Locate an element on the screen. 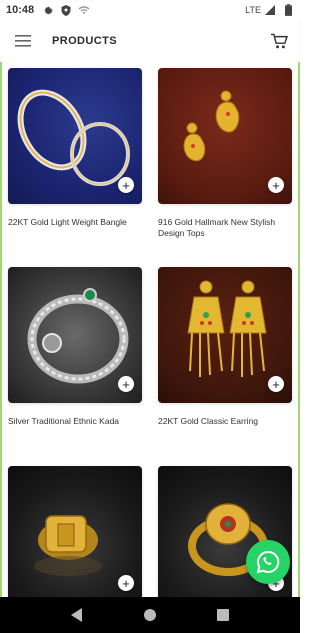  page-title: PRODUCTS is located at coordinates (84, 41).